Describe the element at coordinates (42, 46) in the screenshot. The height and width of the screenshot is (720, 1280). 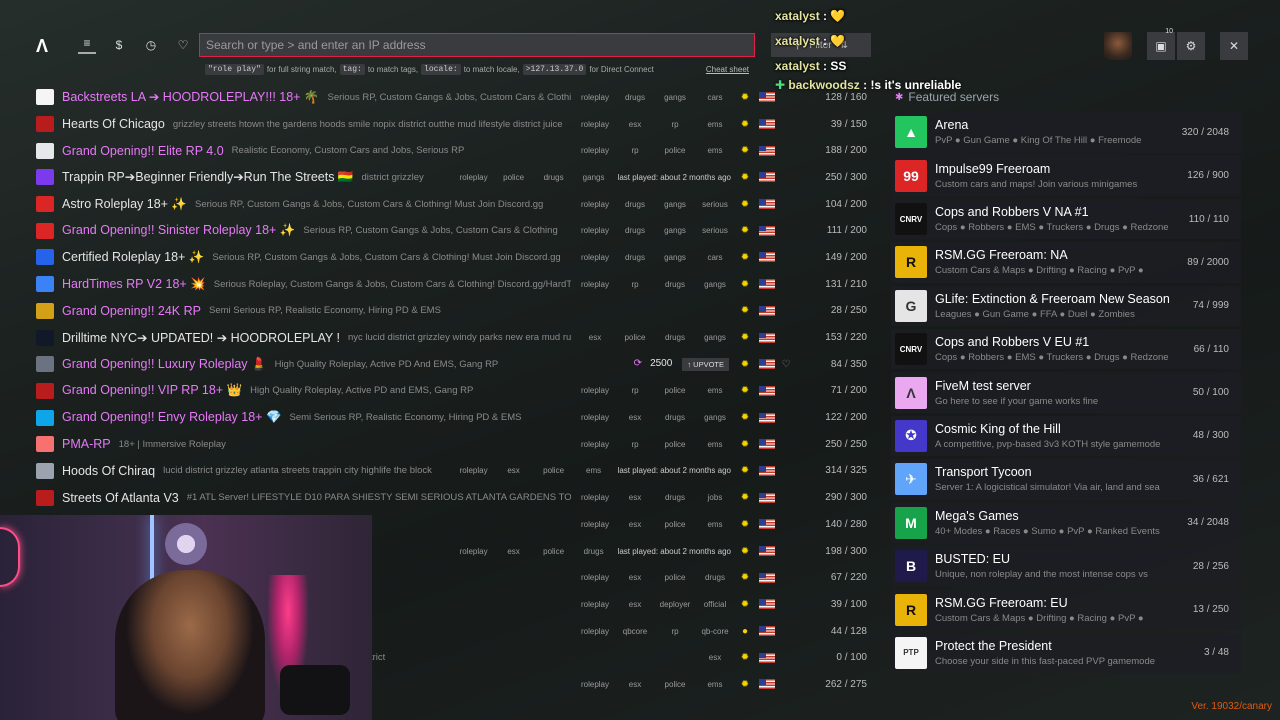
I see `fivem-logo: Λ` at that location.